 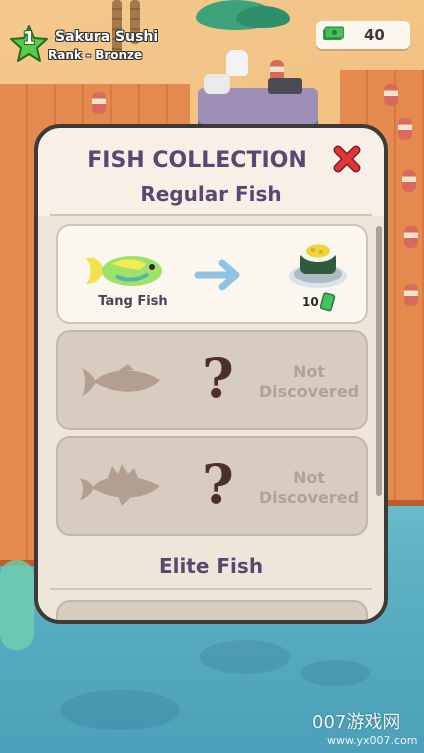 I want to click on tang-fish-icon, so click(x=124, y=271).